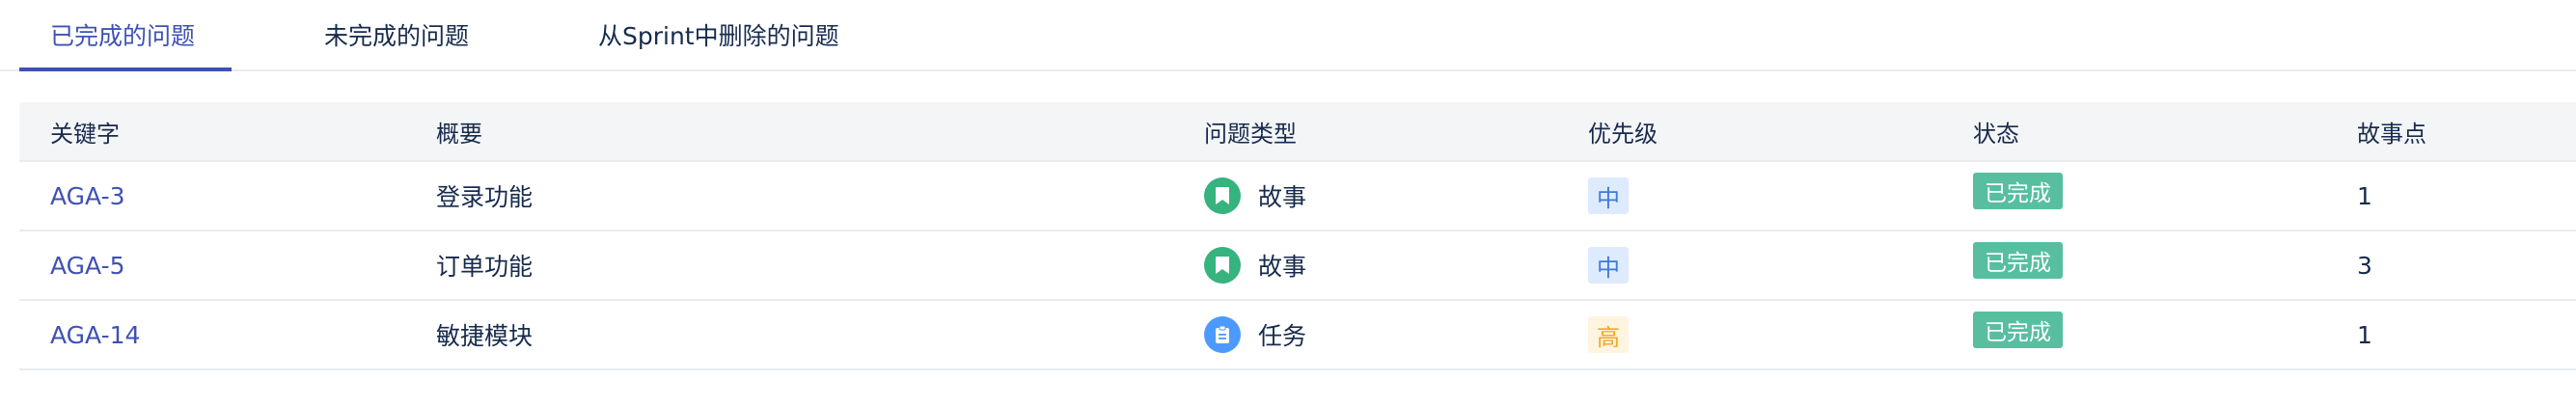  What do you see at coordinates (485, 197) in the screenshot?
I see `issue-summary: 登录功能` at bounding box center [485, 197].